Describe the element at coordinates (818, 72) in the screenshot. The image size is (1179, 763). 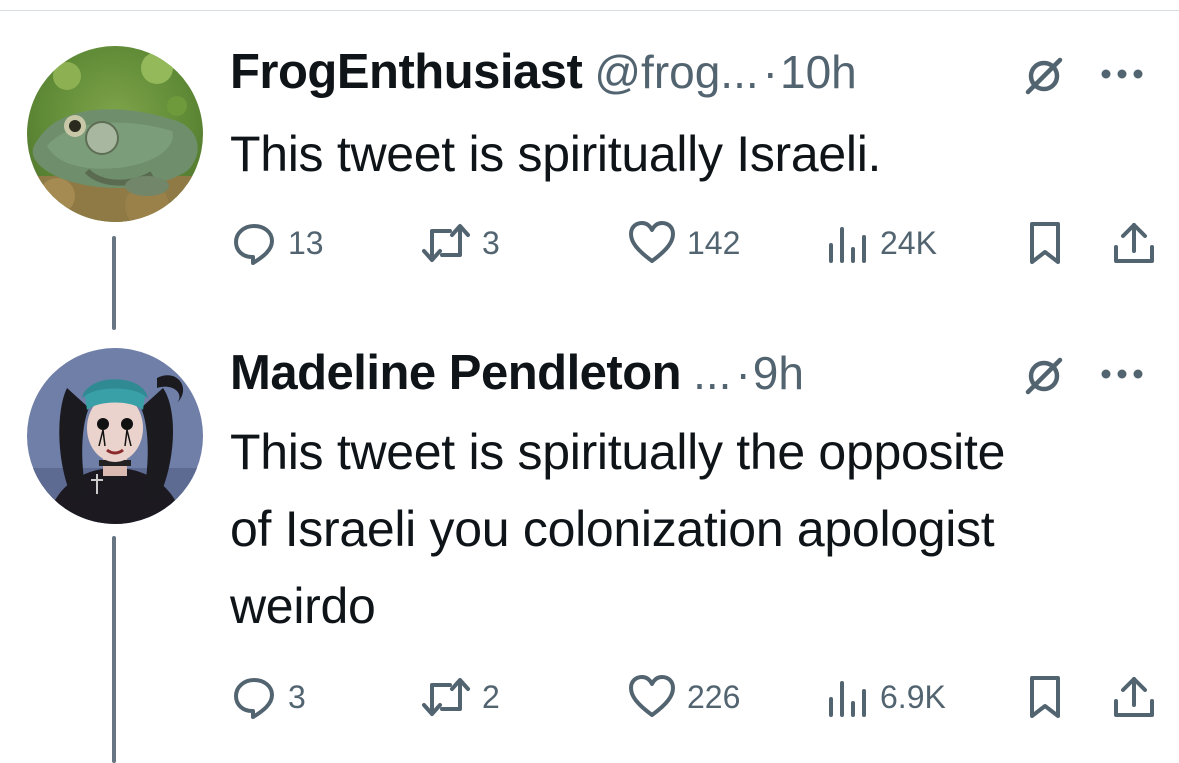
I see `timestamp: 10h` at that location.